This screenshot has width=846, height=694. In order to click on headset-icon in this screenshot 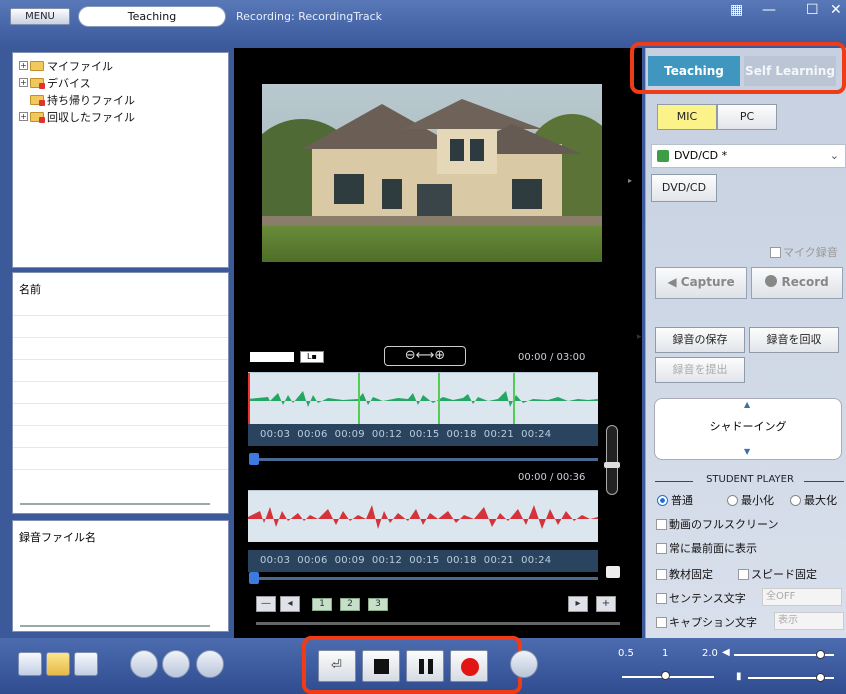, I will do `click(524, 664)`.